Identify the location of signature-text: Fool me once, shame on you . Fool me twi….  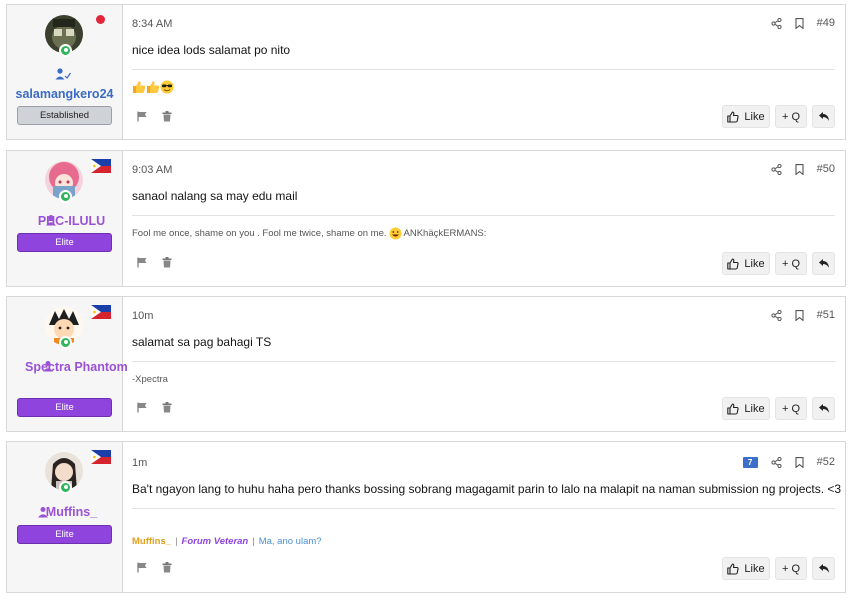
(259, 233).